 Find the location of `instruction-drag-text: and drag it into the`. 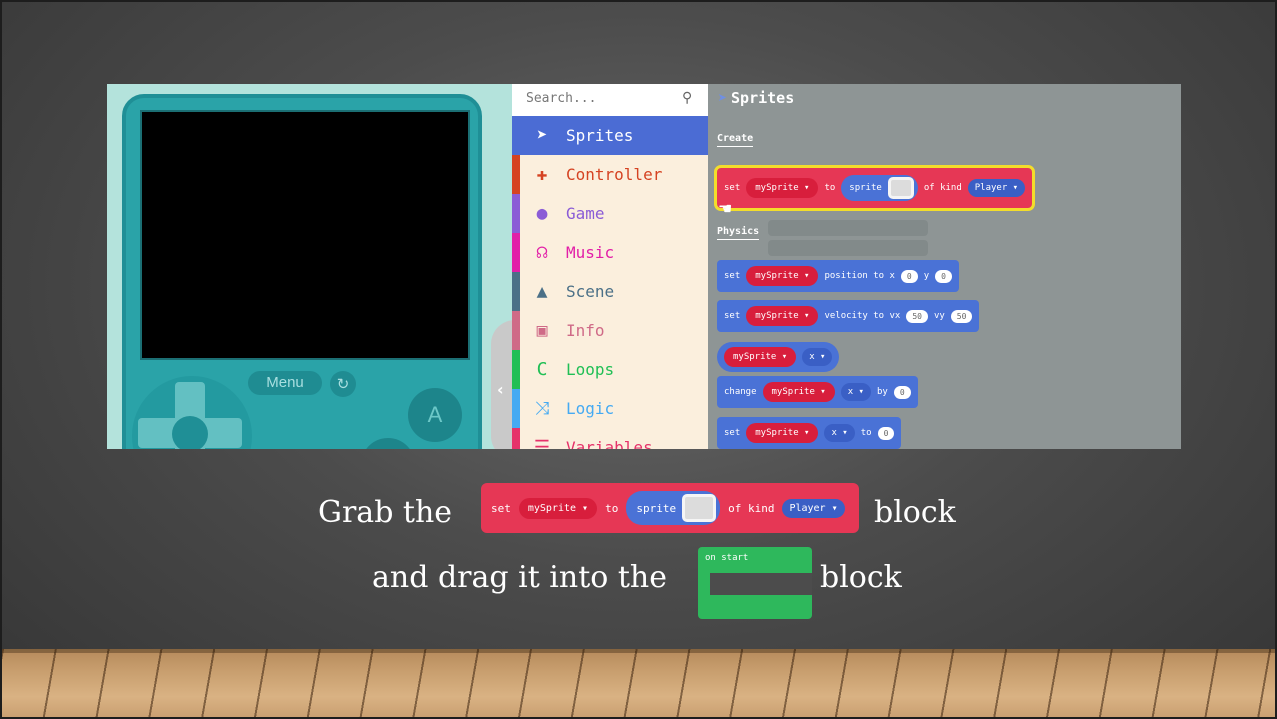

instruction-drag-text: and drag it into the is located at coordinates (520, 577).